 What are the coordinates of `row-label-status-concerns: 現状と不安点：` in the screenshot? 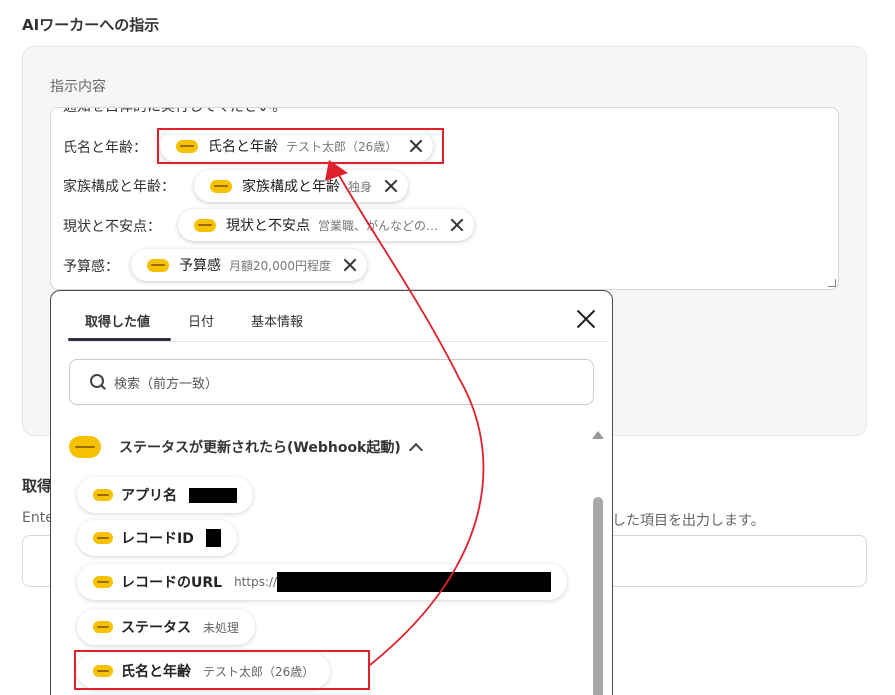 It's located at (112, 227).